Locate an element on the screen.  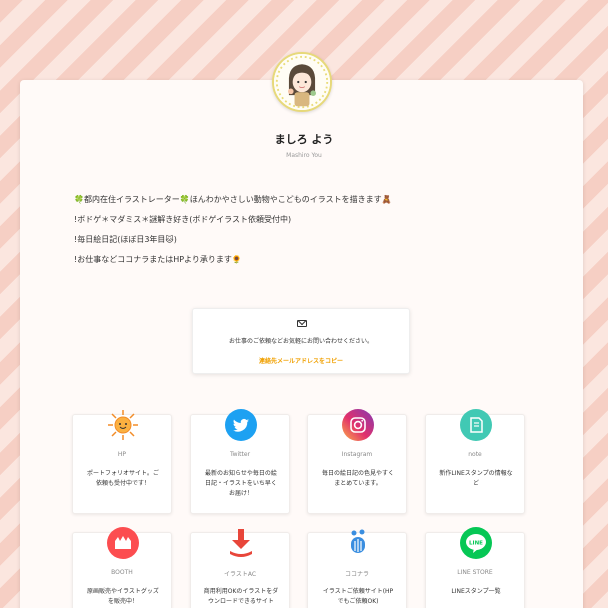
bio-line: !お仕事などココナラまたはHPより承ります🌻 is located at coordinates (158, 259).